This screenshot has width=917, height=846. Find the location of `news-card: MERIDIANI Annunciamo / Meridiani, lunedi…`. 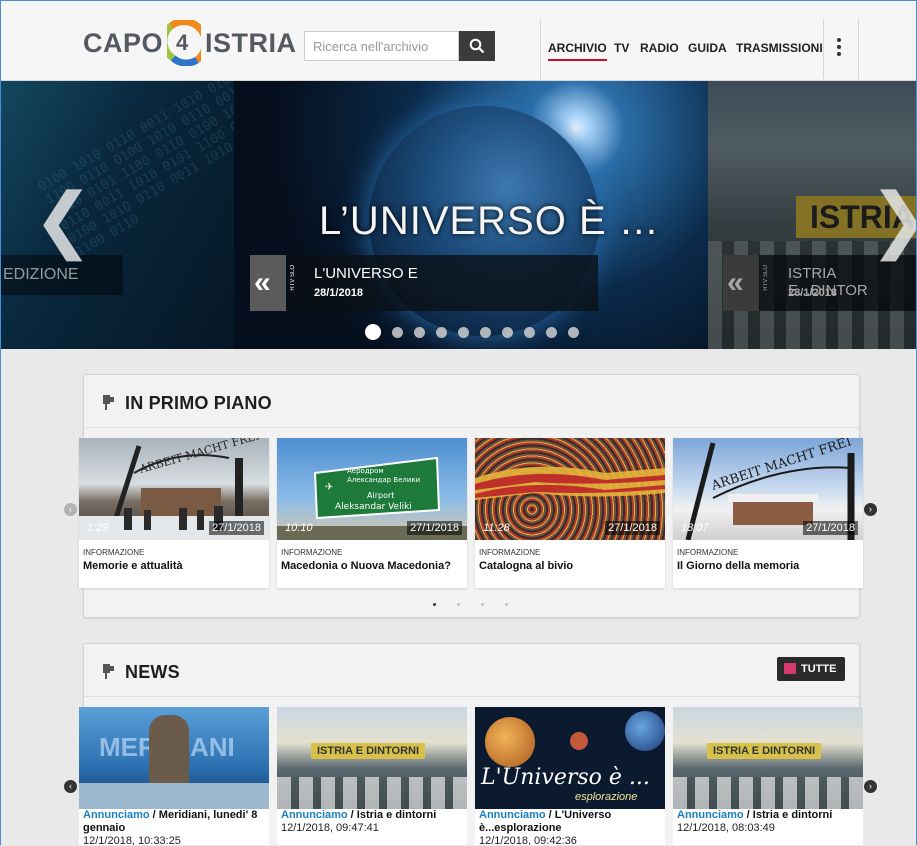

news-card: MERIDIANI Annunciamo / Meridiani, lunedi… is located at coordinates (174, 776).